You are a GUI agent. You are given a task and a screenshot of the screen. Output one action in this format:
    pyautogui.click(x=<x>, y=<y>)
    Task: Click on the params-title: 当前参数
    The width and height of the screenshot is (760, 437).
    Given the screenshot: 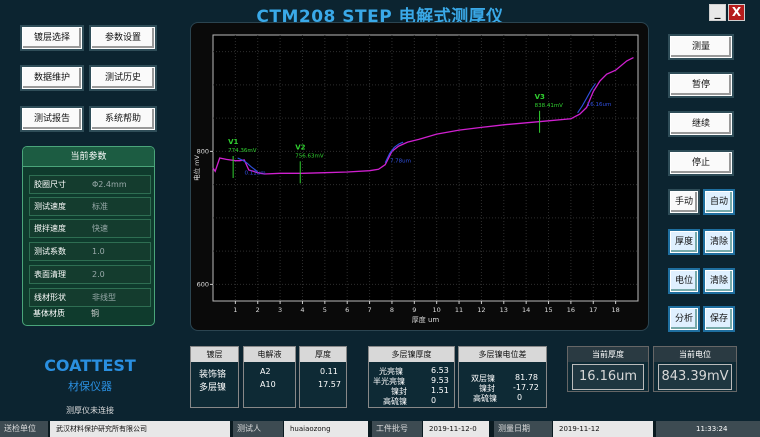 What is the action you would take?
    pyautogui.click(x=88, y=157)
    